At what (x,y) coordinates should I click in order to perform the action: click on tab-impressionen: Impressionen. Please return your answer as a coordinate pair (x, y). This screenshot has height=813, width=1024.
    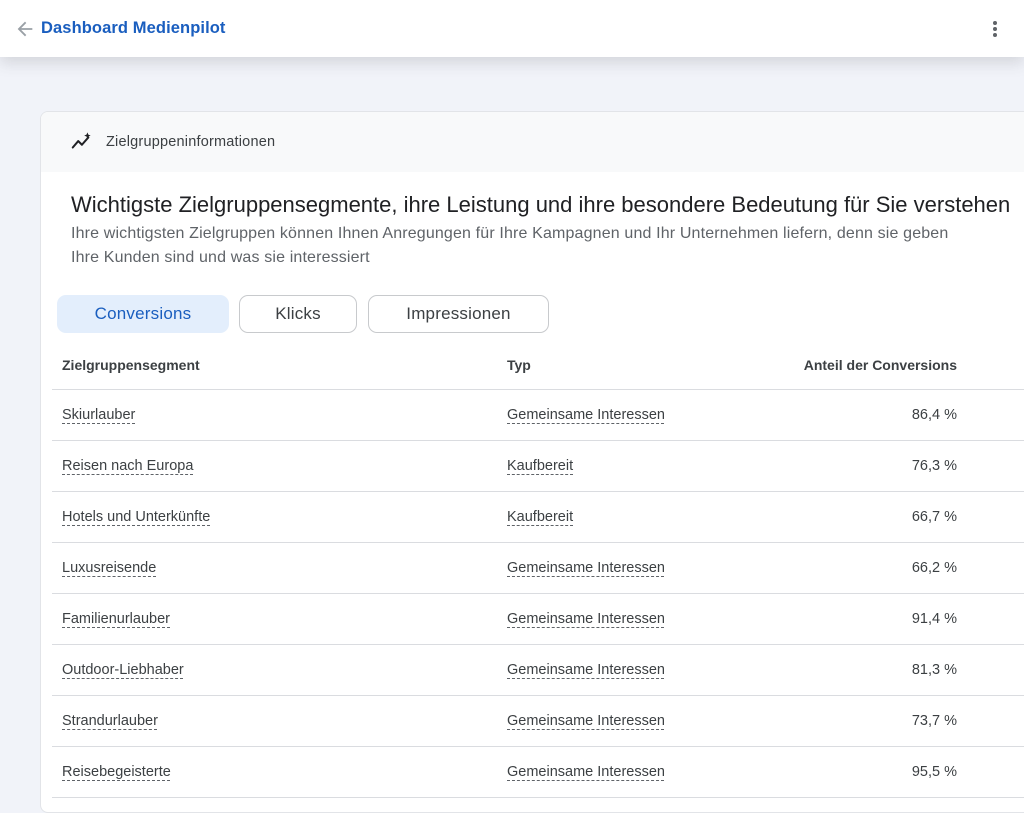
    Looking at the image, I should click on (458, 314).